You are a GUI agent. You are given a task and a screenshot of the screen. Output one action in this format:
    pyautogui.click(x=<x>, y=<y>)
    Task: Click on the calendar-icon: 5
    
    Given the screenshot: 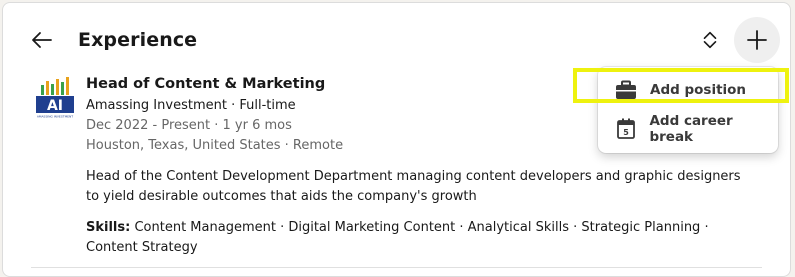 What is the action you would take?
    pyautogui.click(x=625, y=129)
    